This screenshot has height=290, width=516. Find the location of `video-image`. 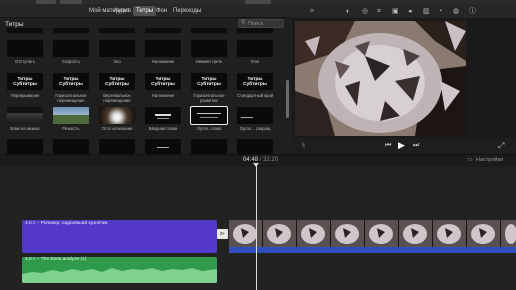

video-image is located at coordinates (380, 78).